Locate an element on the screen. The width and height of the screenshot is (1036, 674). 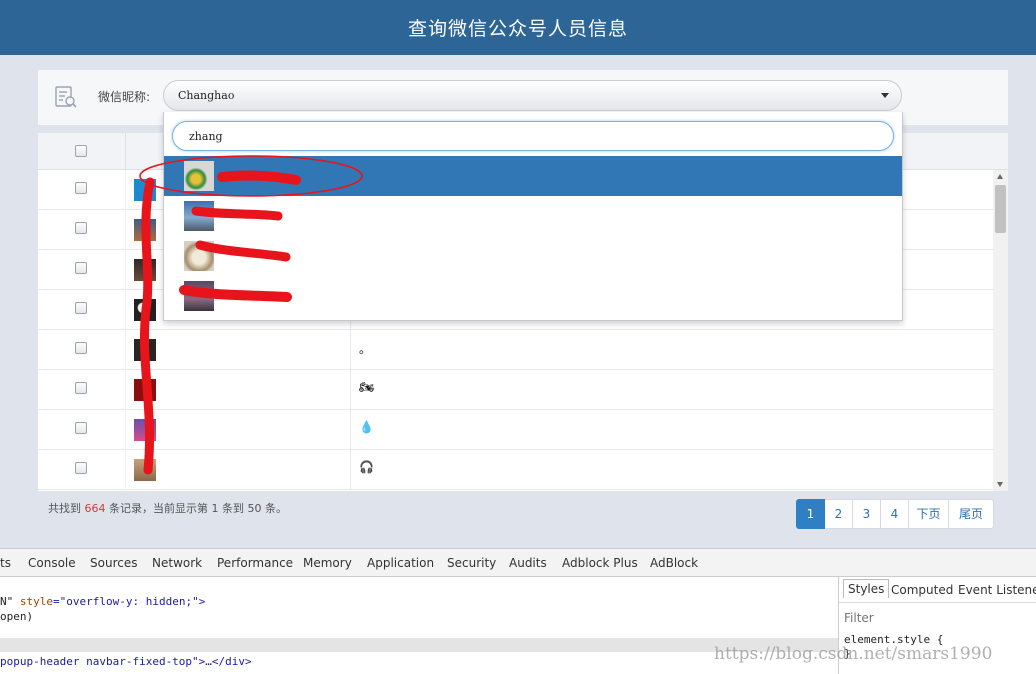
row-nickname: 🎧 is located at coordinates (366, 467).